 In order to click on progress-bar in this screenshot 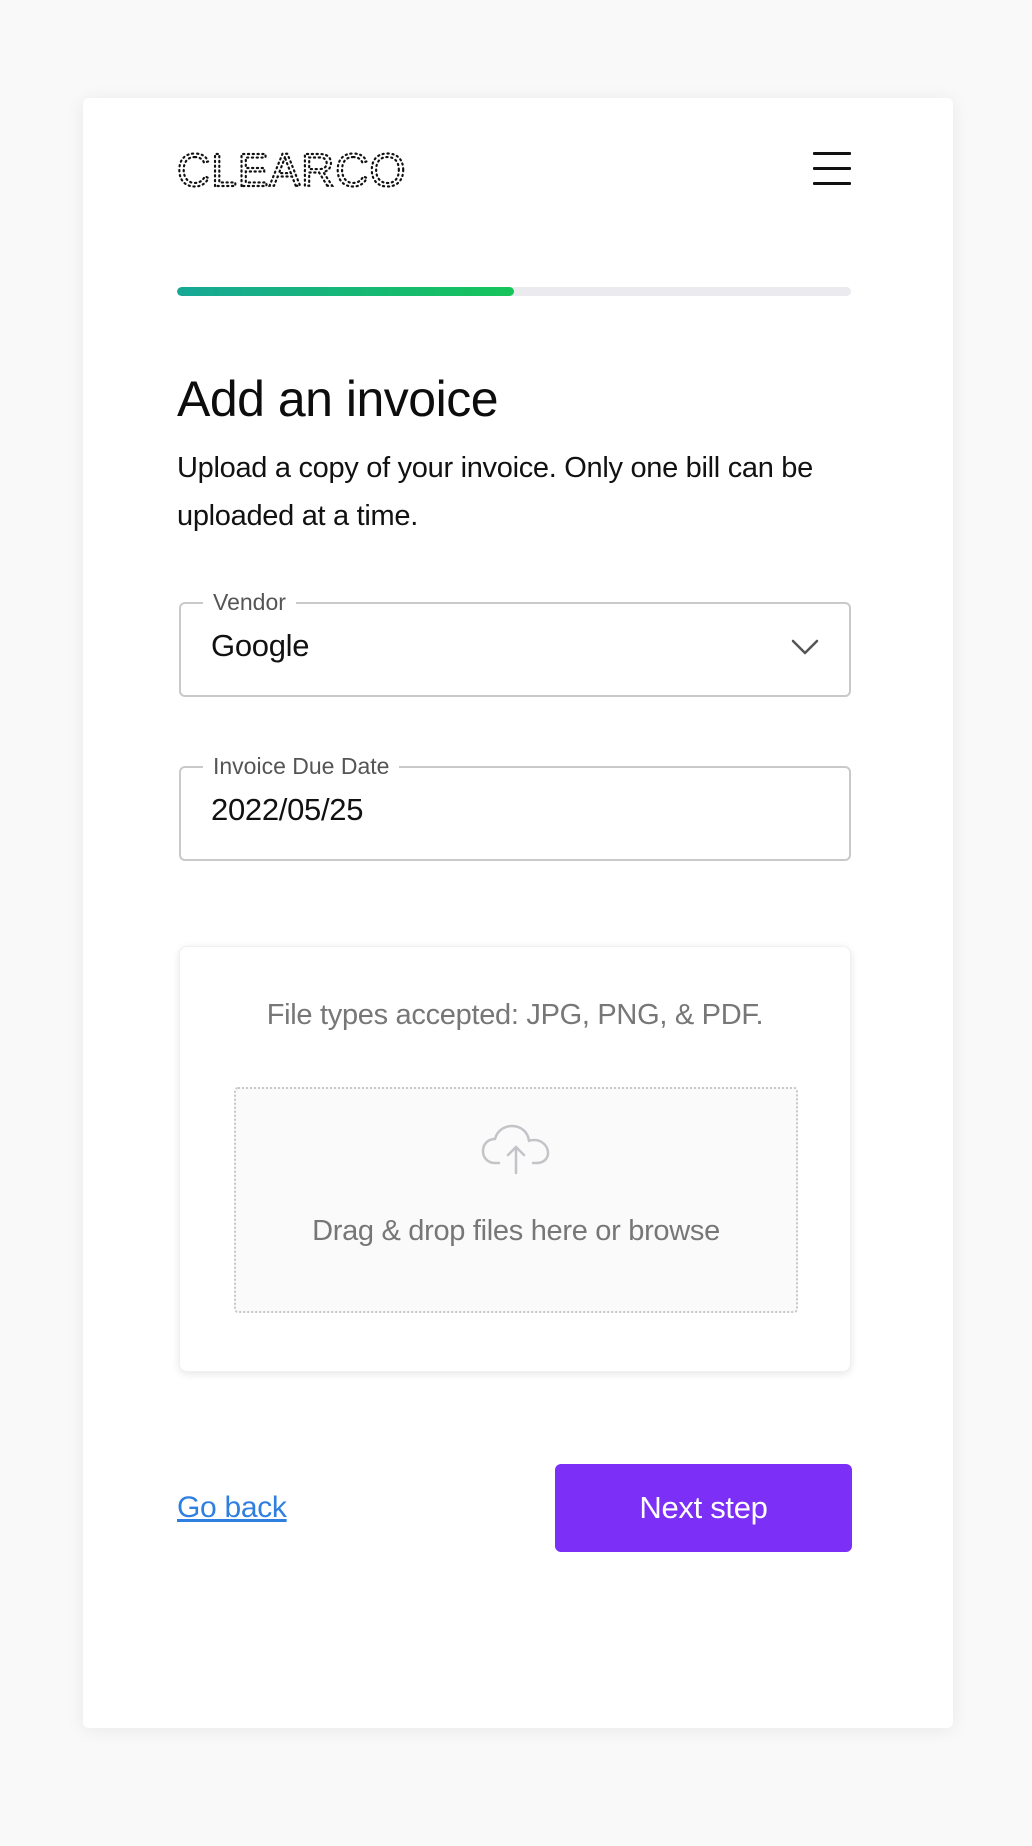, I will do `click(514, 291)`.